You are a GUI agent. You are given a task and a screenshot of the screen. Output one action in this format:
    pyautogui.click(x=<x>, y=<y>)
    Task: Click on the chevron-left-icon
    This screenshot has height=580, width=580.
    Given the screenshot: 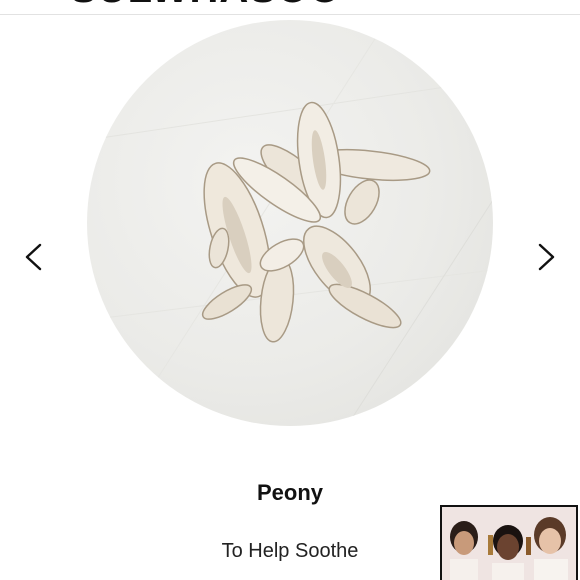 What is the action you would take?
    pyautogui.click(x=33, y=257)
    